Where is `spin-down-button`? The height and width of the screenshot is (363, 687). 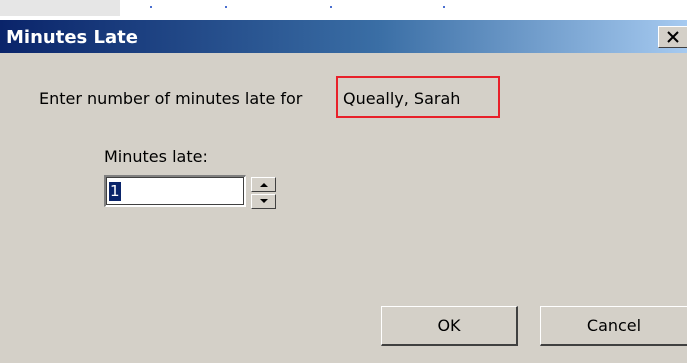 spin-down-button is located at coordinates (263, 201).